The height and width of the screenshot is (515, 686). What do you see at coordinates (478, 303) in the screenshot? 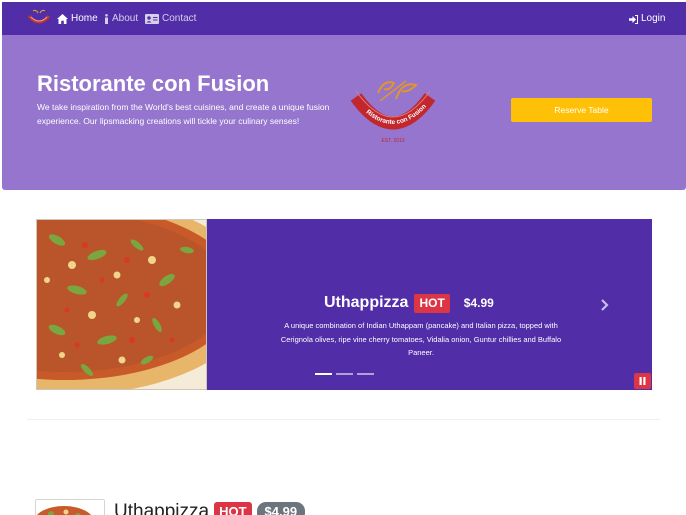
I see `slide-price: $4.99` at bounding box center [478, 303].